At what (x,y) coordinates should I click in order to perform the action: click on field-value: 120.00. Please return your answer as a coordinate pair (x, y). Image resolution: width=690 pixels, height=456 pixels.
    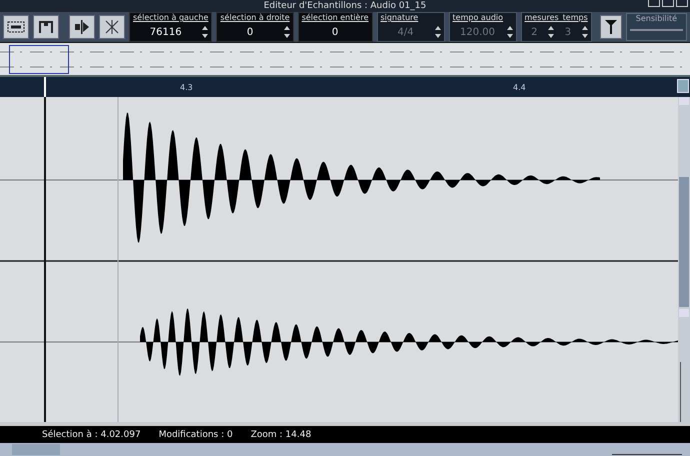
    Looking at the image, I should click on (477, 32).